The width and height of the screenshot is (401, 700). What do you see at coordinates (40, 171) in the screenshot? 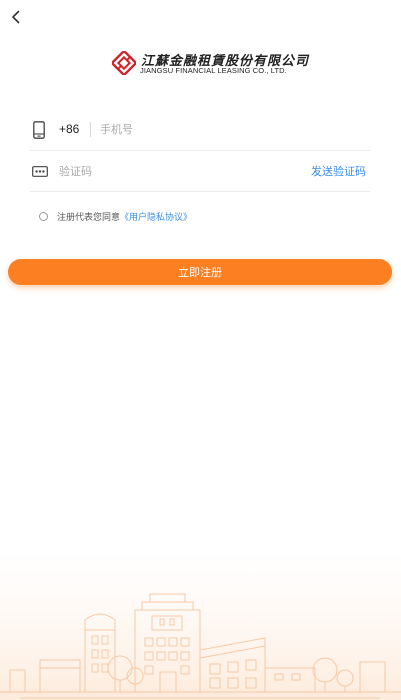
I see `password-dots-icon` at bounding box center [40, 171].